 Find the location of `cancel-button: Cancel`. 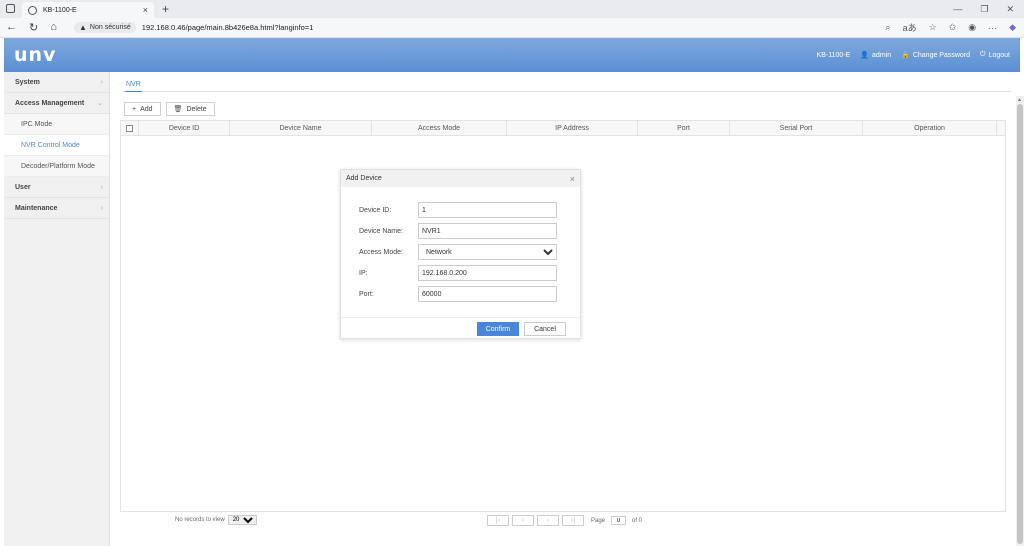

cancel-button: Cancel is located at coordinates (545, 329).